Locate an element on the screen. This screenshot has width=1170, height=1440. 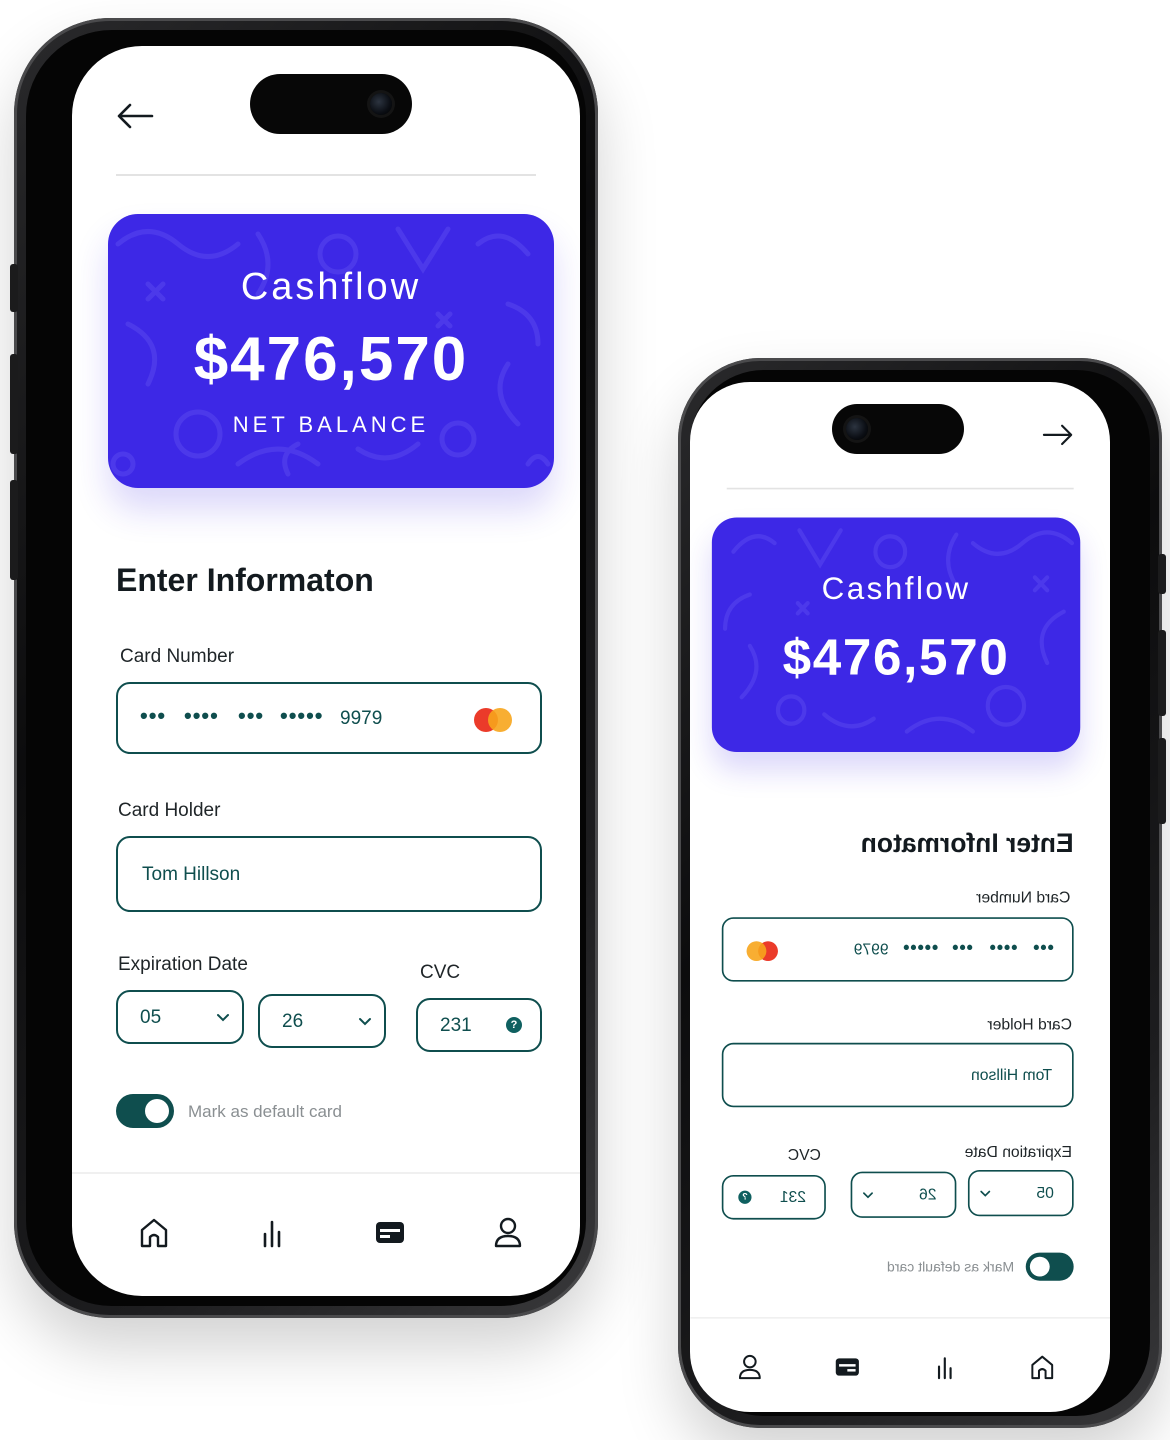
balance-card: Cashflow $476,570 is located at coordinates (896, 635).